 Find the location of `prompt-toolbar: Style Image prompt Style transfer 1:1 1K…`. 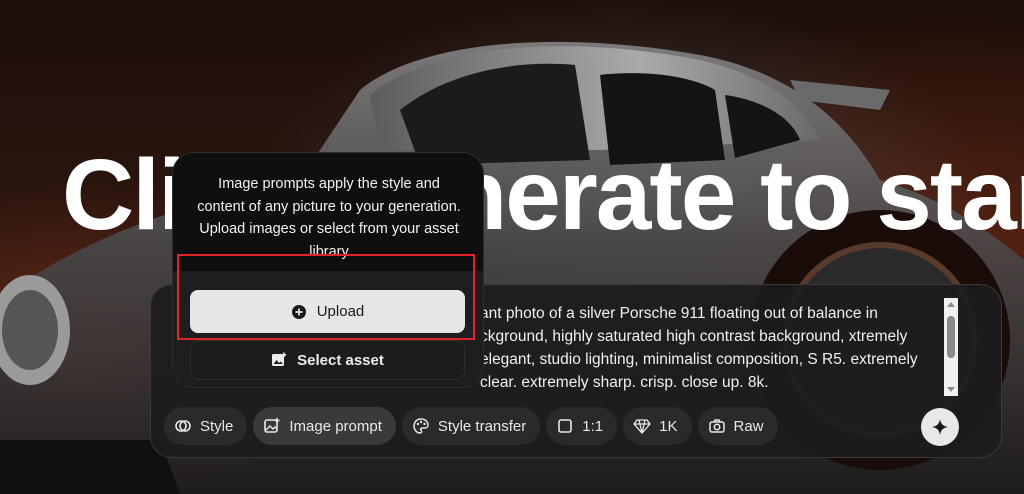

prompt-toolbar: Style Image prompt Style transfer 1:1 1K… is located at coordinates (471, 426).